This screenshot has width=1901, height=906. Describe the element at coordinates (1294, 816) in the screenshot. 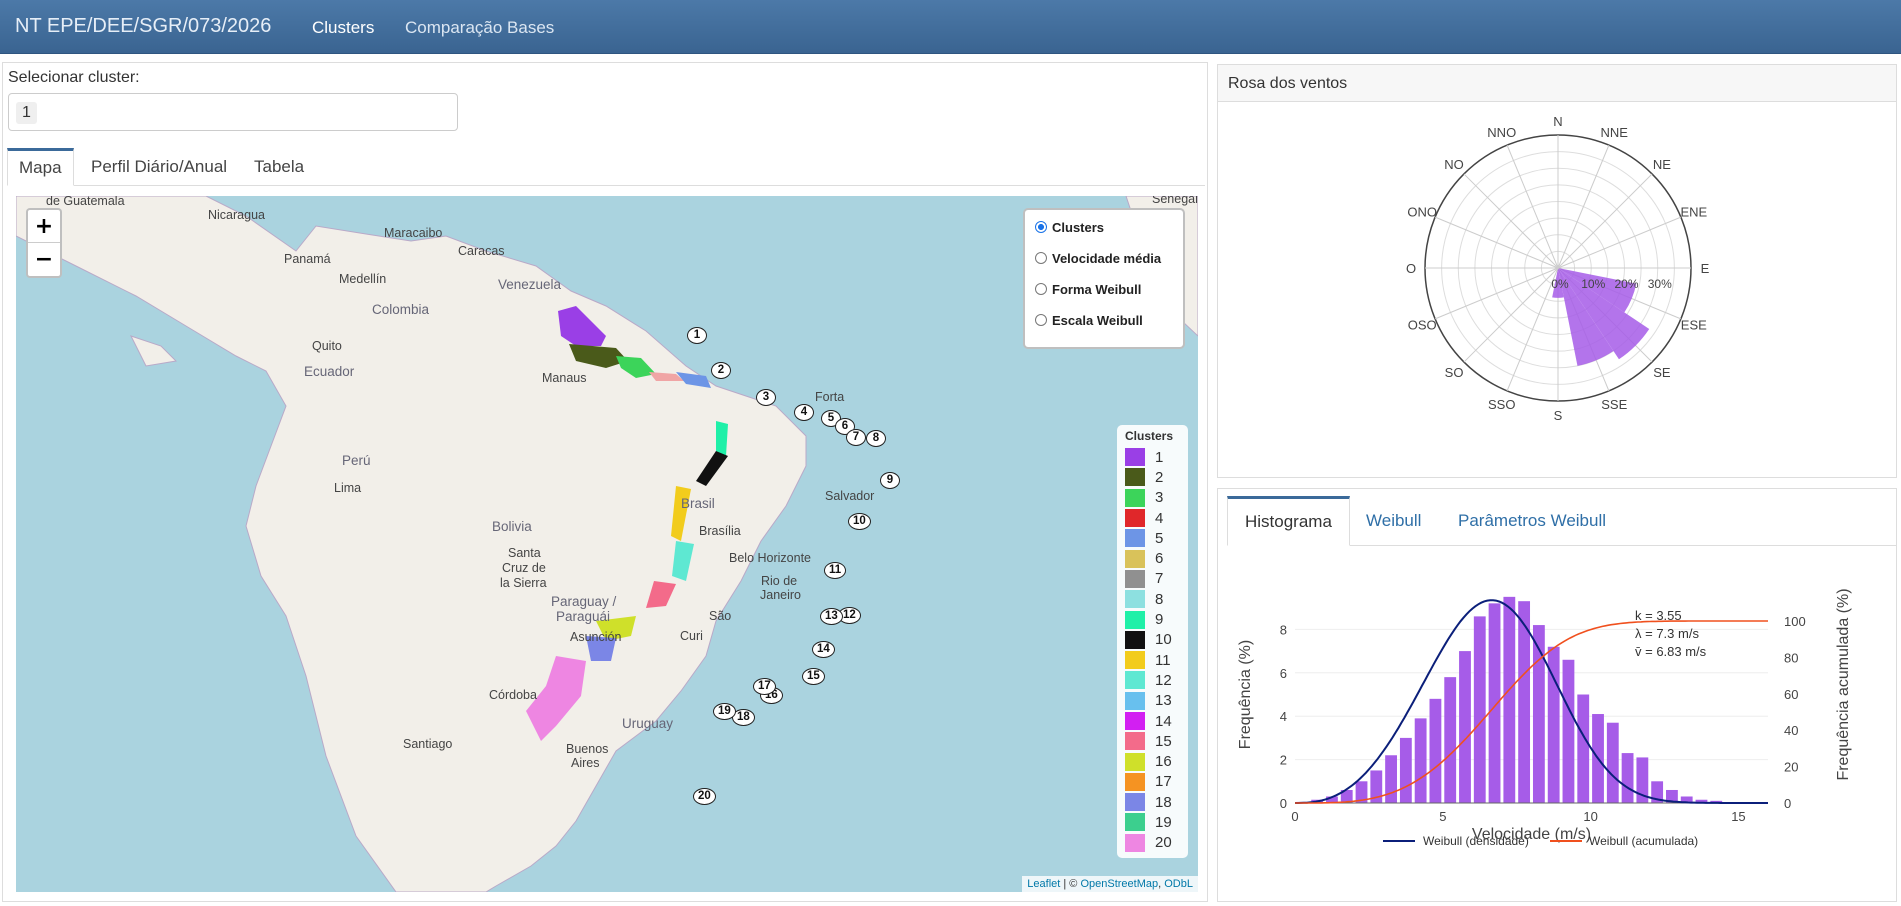

I see `hist-xtick: 0` at that location.